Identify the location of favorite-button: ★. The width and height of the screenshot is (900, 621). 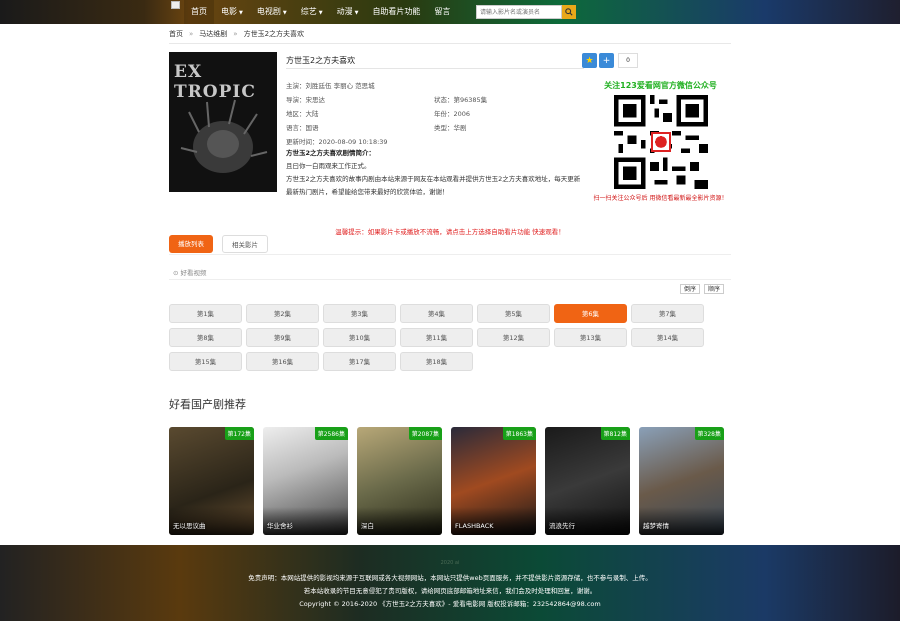
(589, 60).